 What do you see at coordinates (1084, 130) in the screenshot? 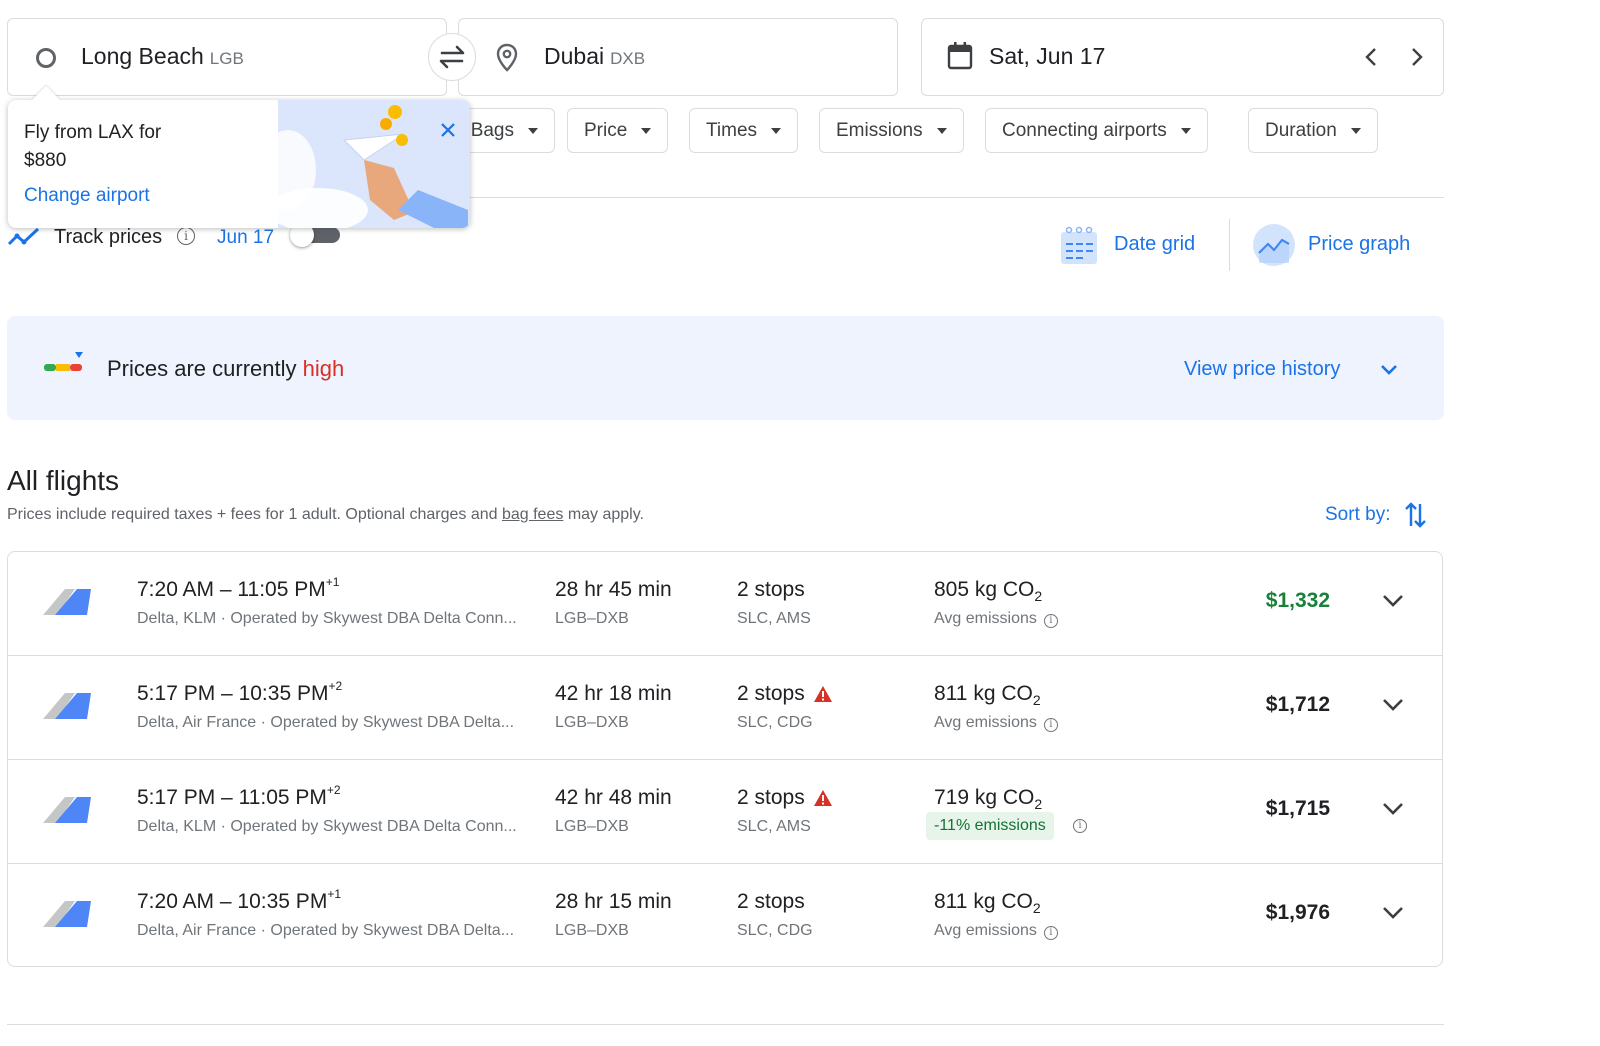
I see `filter-connecting-airports-label: Connecting airports` at bounding box center [1084, 130].